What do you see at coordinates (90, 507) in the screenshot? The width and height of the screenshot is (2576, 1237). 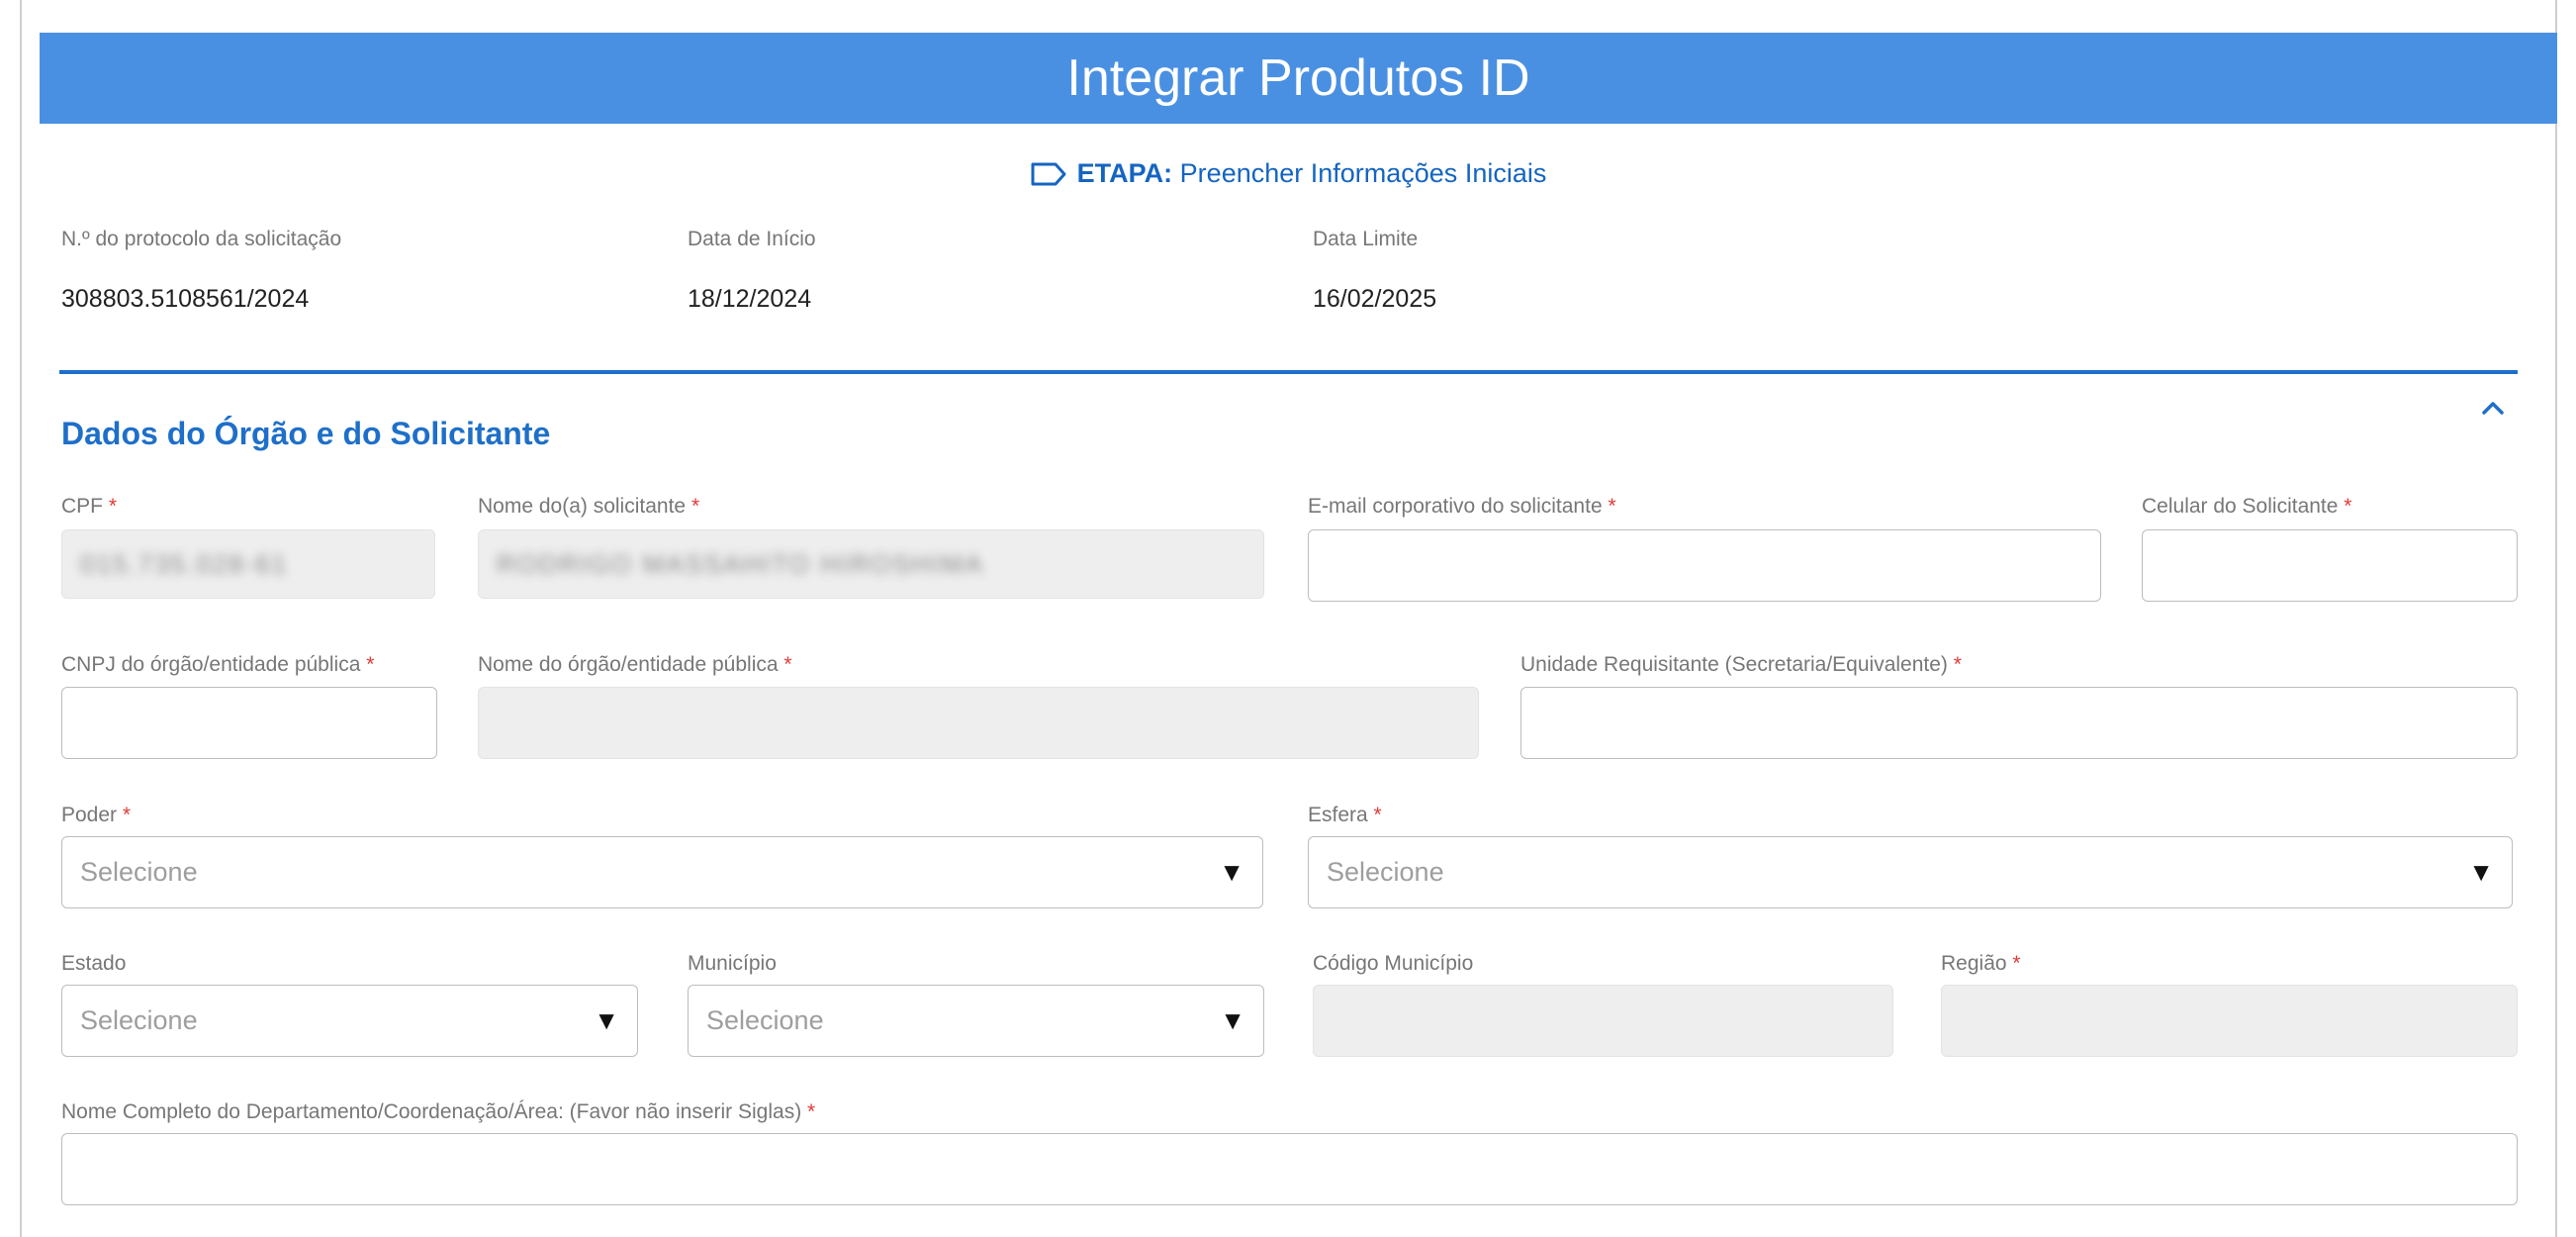 I see `cpf-label: CPF *` at bounding box center [90, 507].